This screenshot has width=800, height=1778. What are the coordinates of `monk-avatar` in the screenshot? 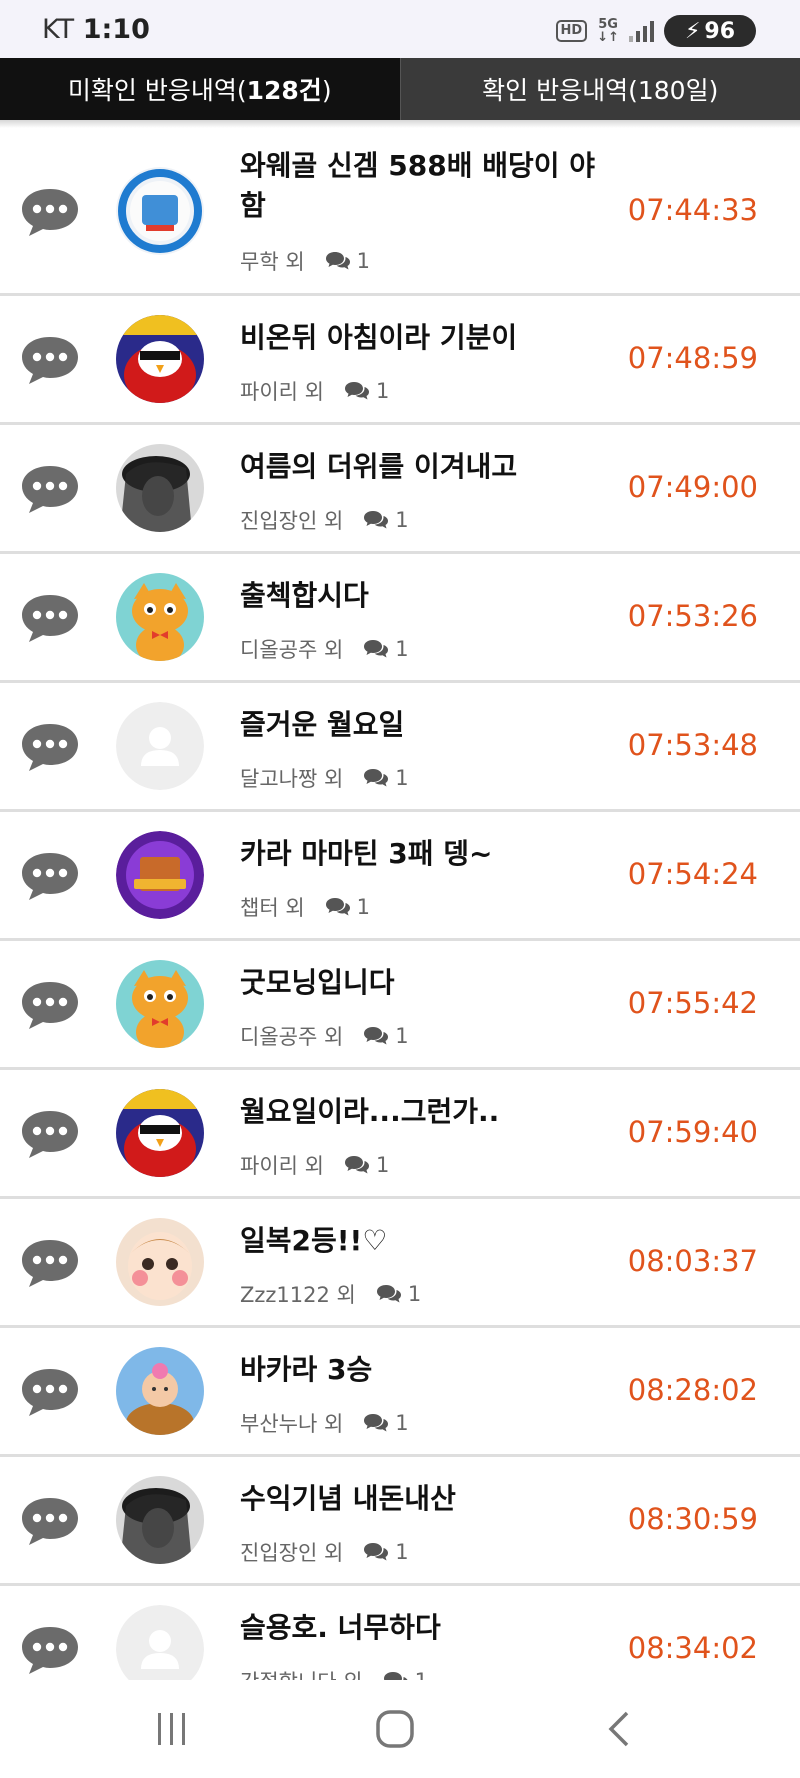 It's located at (160, 1391).